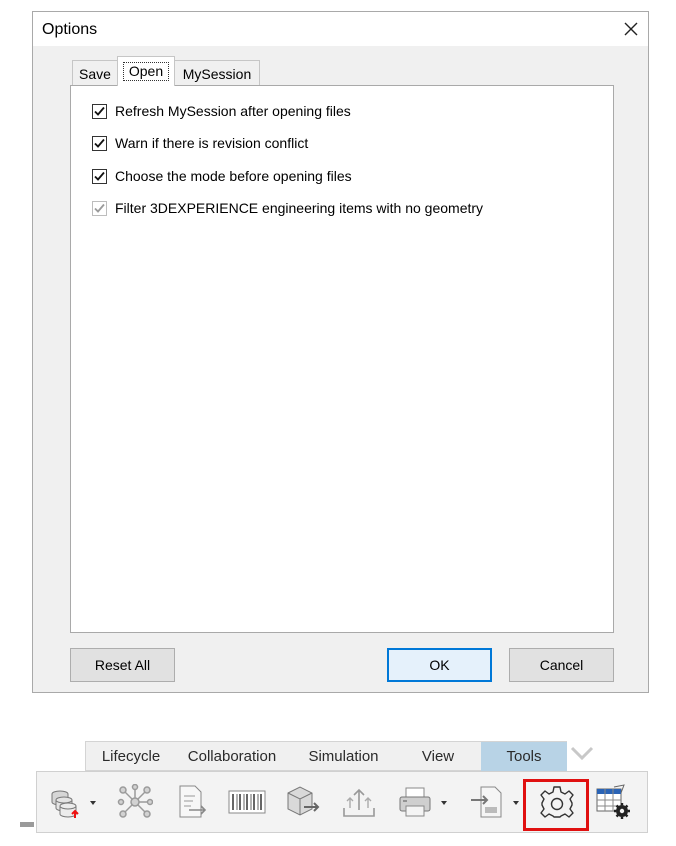 The width and height of the screenshot is (676, 846). I want to click on cancel-button: Cancel, so click(561, 665).